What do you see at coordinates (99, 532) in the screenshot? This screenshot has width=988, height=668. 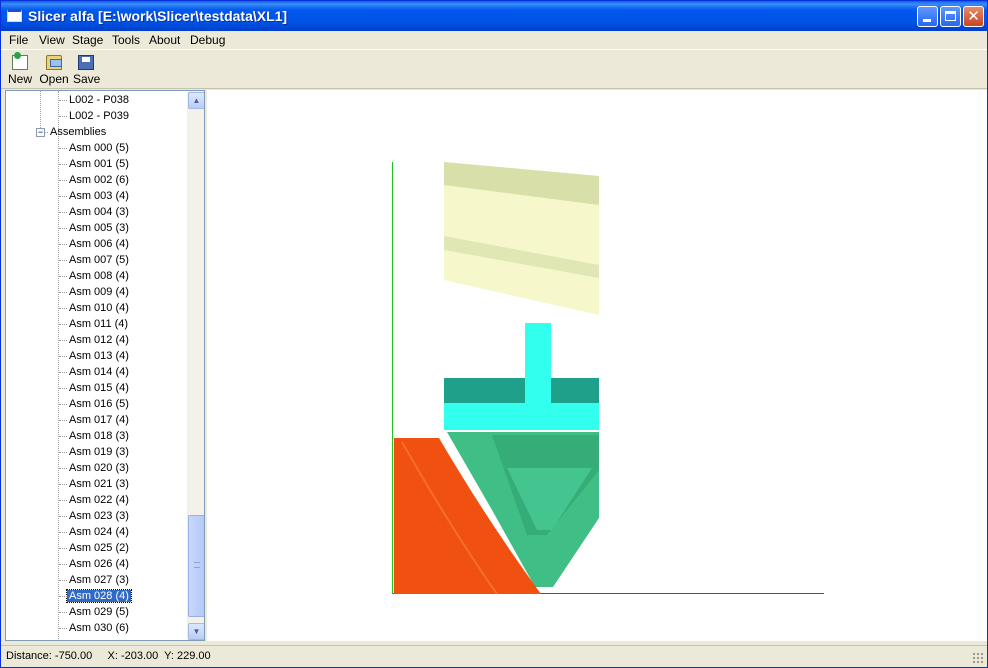 I see `tree-item-assembly: Asm 024 (4)` at bounding box center [99, 532].